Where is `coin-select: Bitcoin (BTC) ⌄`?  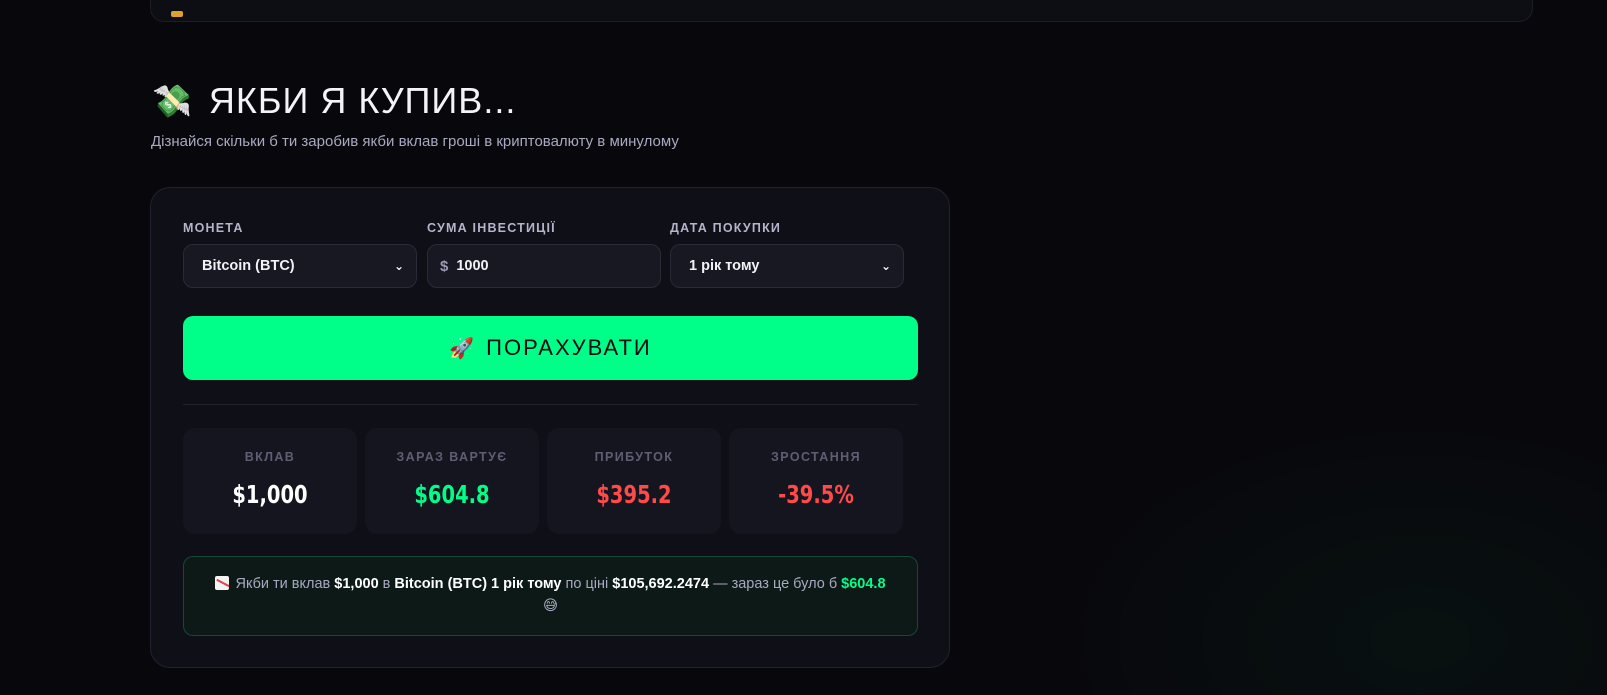
coin-select: Bitcoin (BTC) ⌄ is located at coordinates (300, 266).